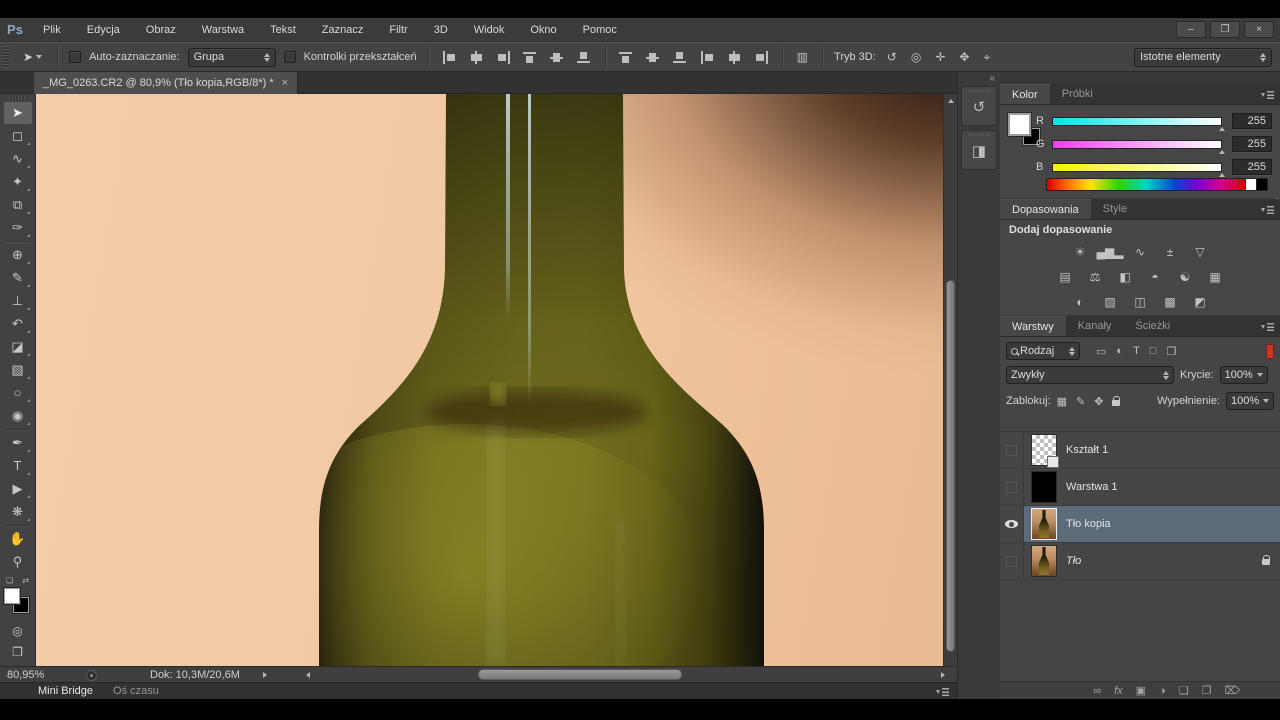  Describe the element at coordinates (1259, 29) in the screenshot. I see `close-button: ×` at that location.